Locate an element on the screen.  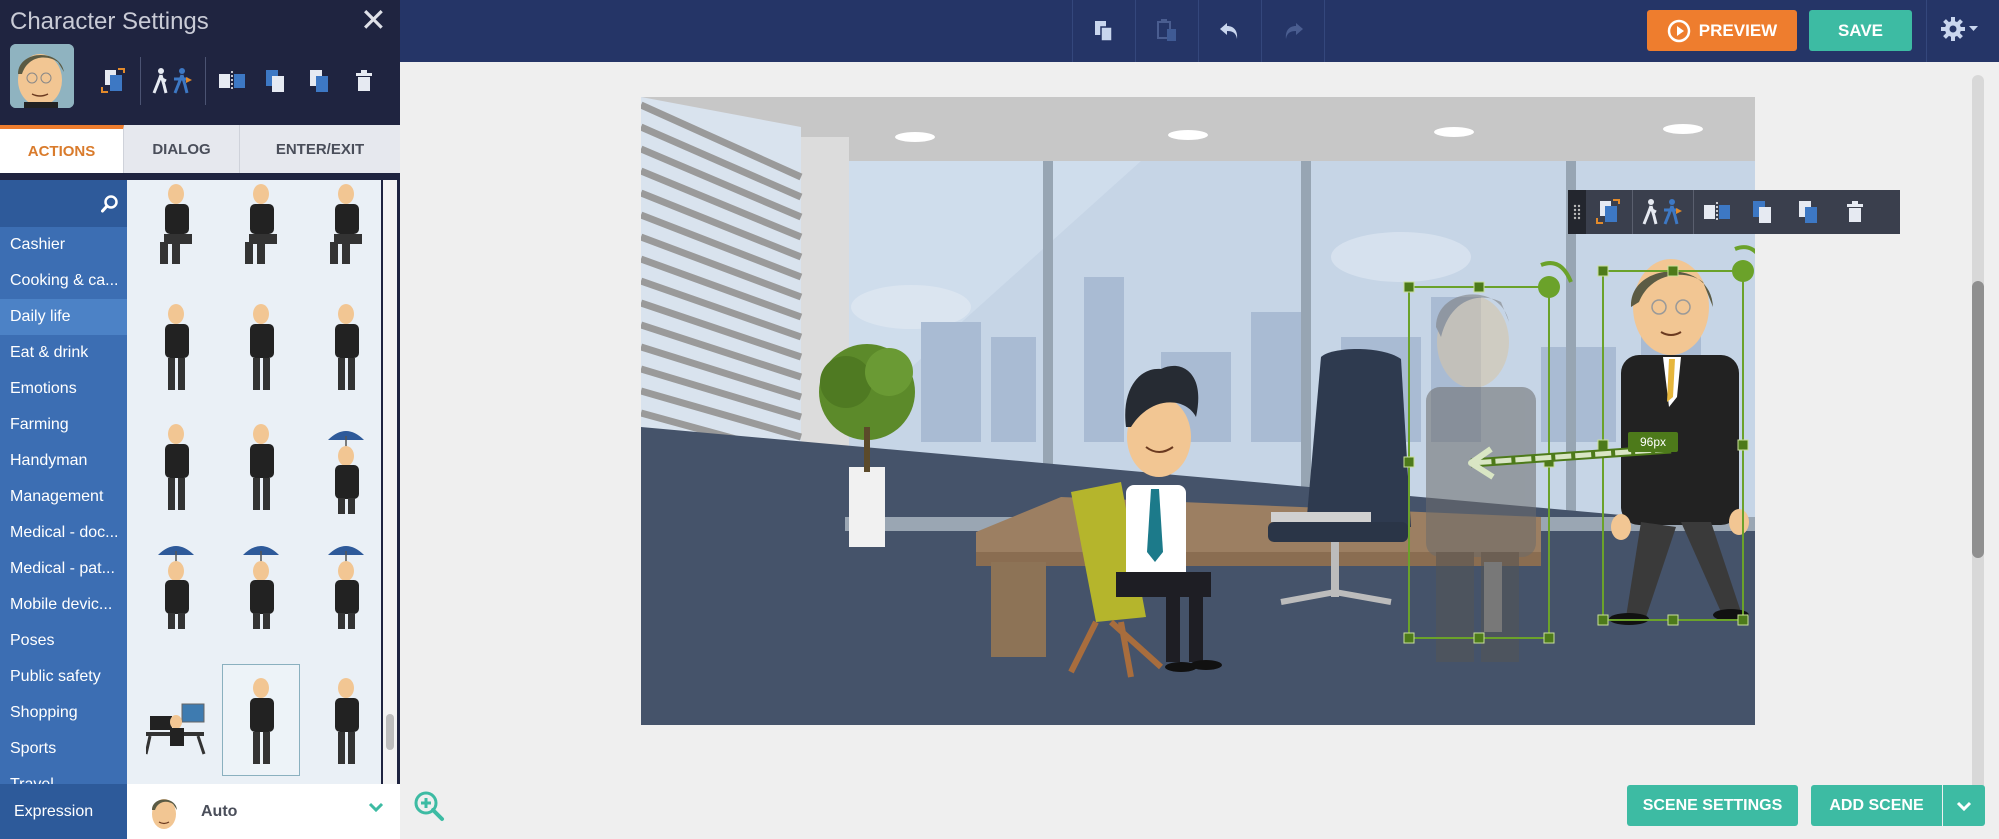
save-button: SAVE is located at coordinates (1860, 30).